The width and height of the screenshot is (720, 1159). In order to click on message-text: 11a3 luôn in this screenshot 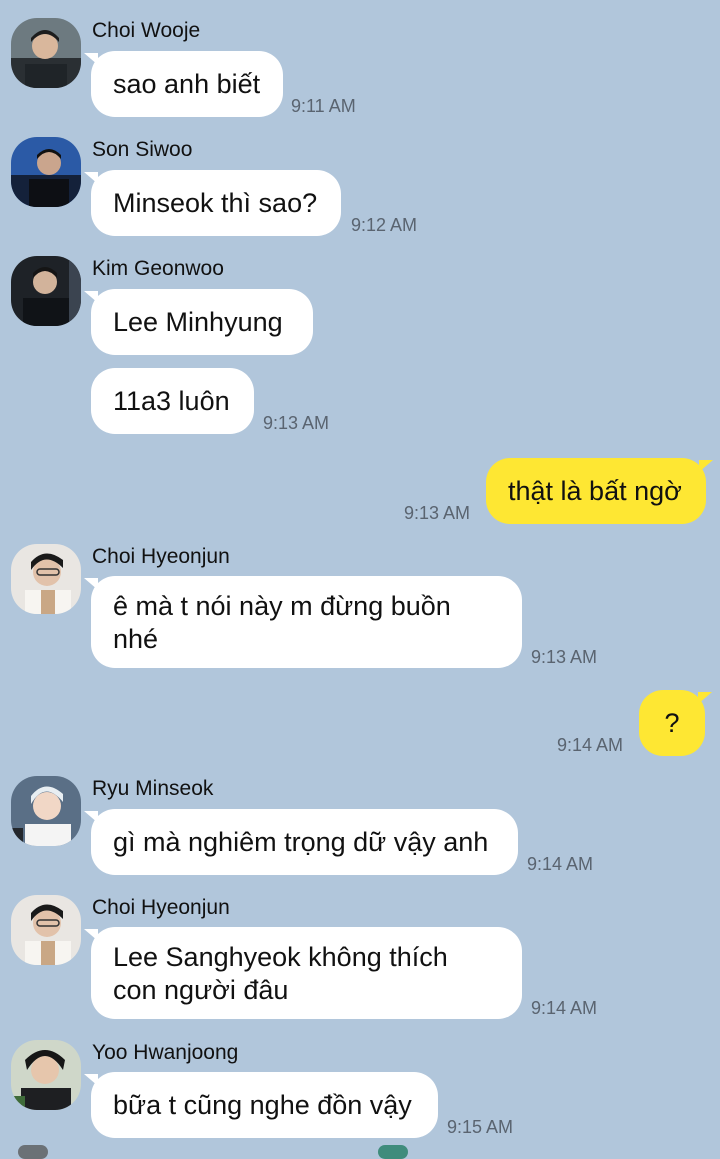, I will do `click(171, 400)`.